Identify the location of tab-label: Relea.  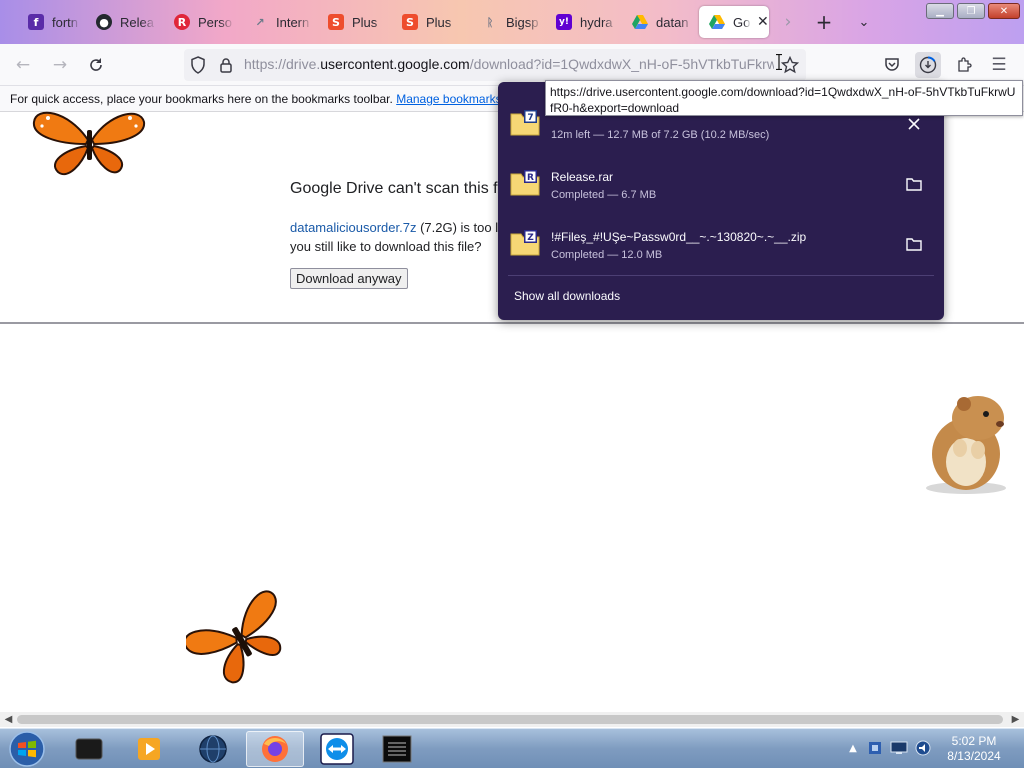
(137, 22).